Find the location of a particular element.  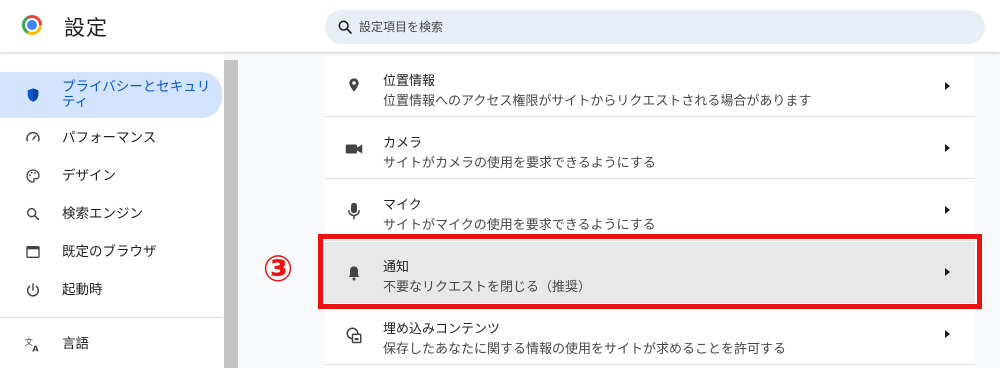

permission-row-location: 位置情報 位置情報へのアクセス権限がサイトからリクエストされる場合があります is located at coordinates (650, 86).